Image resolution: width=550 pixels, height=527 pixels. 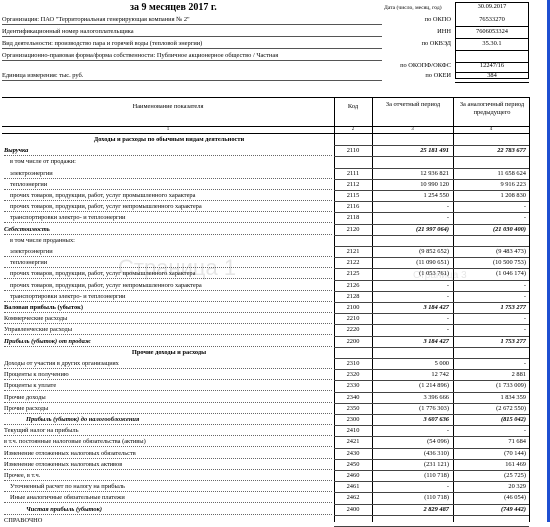 What do you see at coordinates (436, 43) in the screenshot?
I see `code-label: по ОКВЭД` at bounding box center [436, 43].